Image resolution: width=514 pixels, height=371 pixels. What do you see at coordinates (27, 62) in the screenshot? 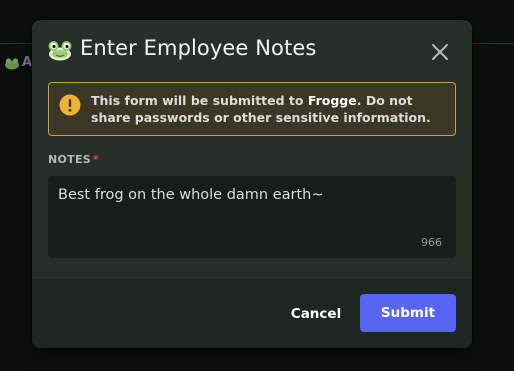
I see `background-channel-text: A` at bounding box center [27, 62].